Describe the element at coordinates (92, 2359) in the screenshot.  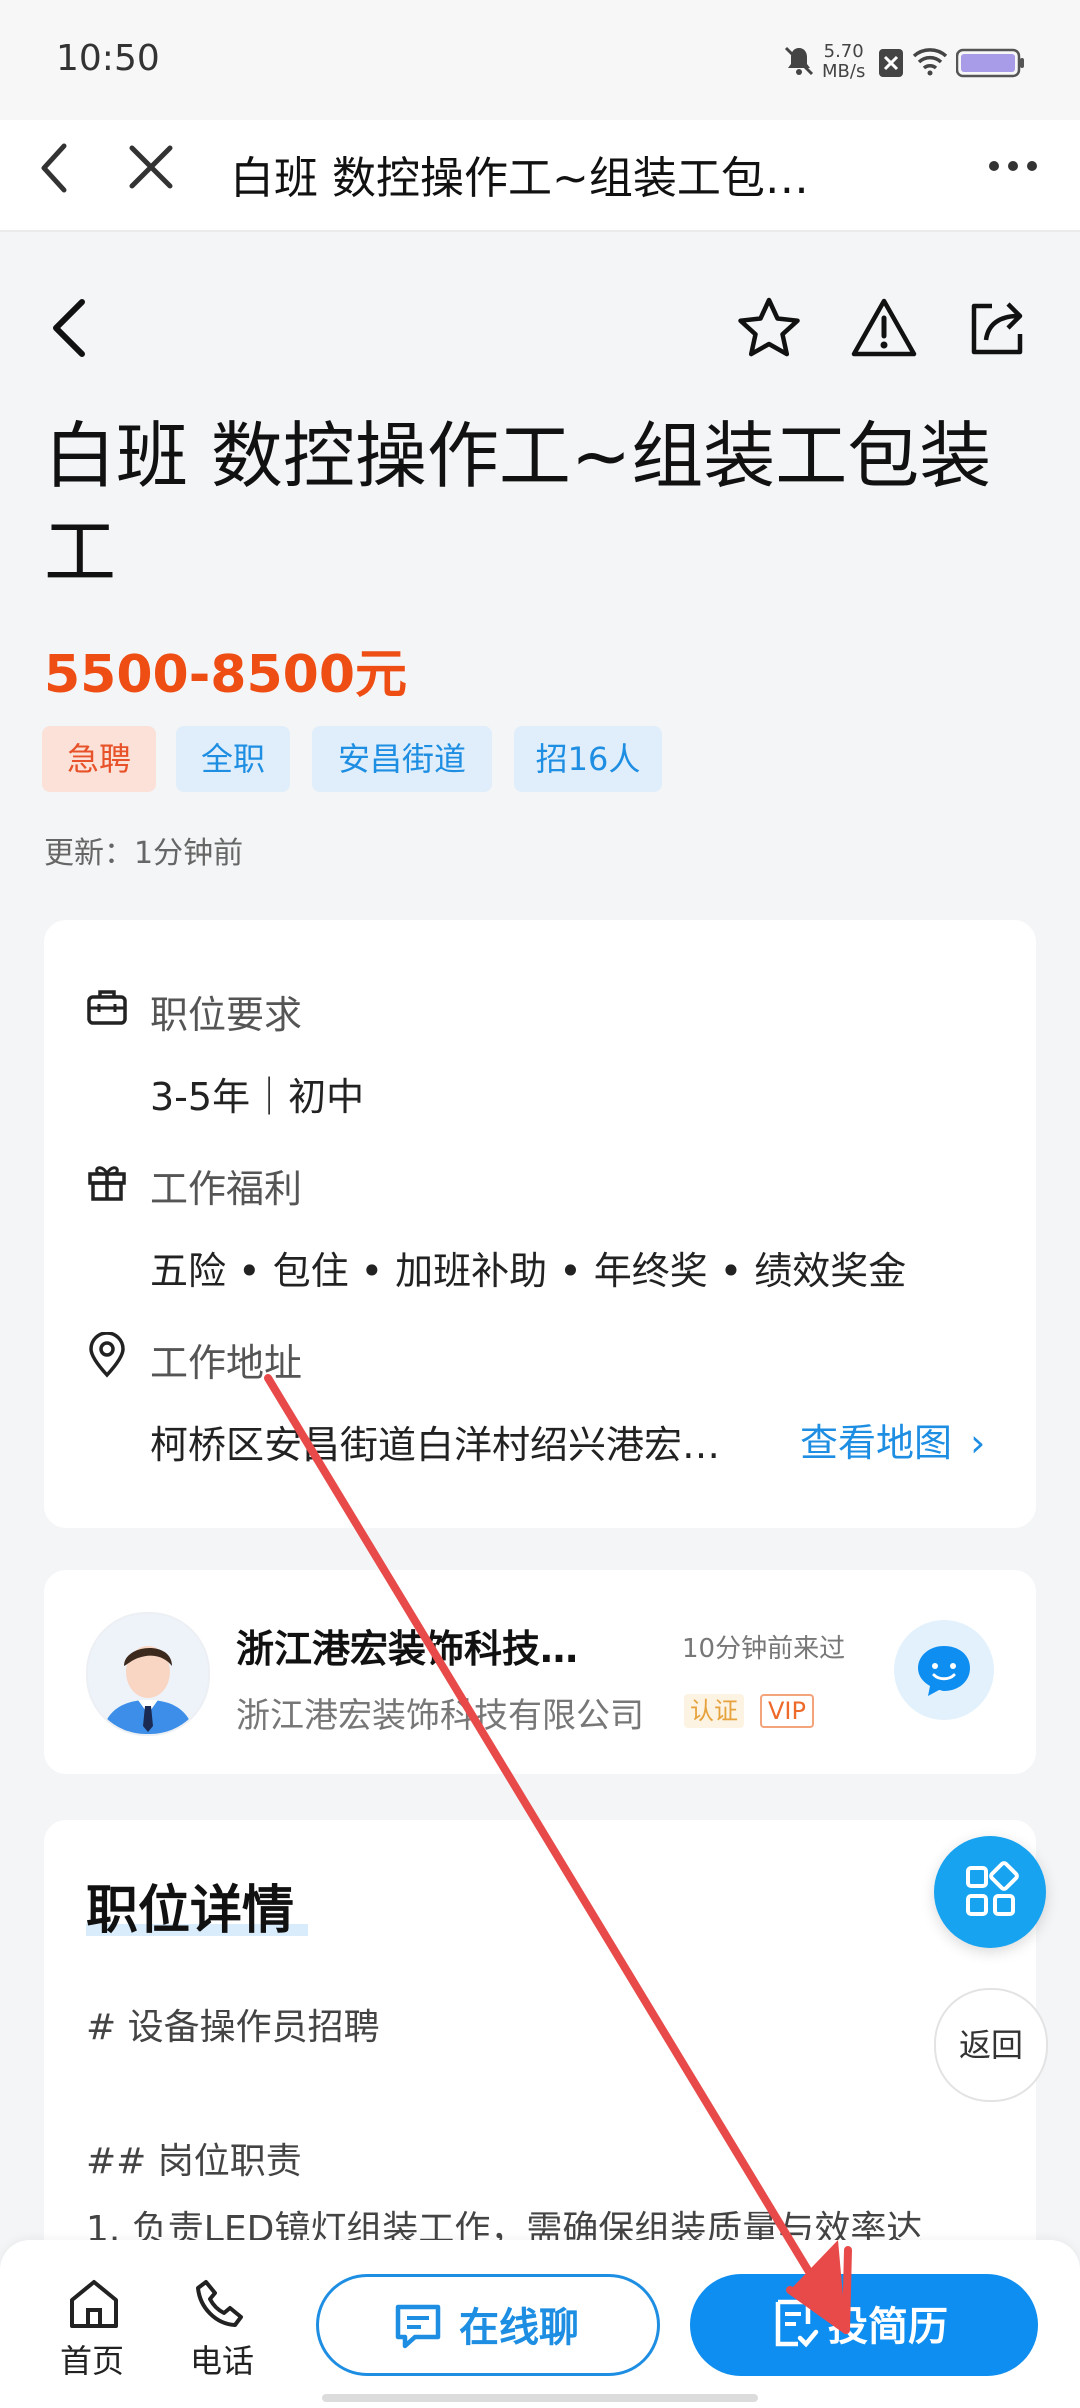
I see `home-label: 首页` at that location.